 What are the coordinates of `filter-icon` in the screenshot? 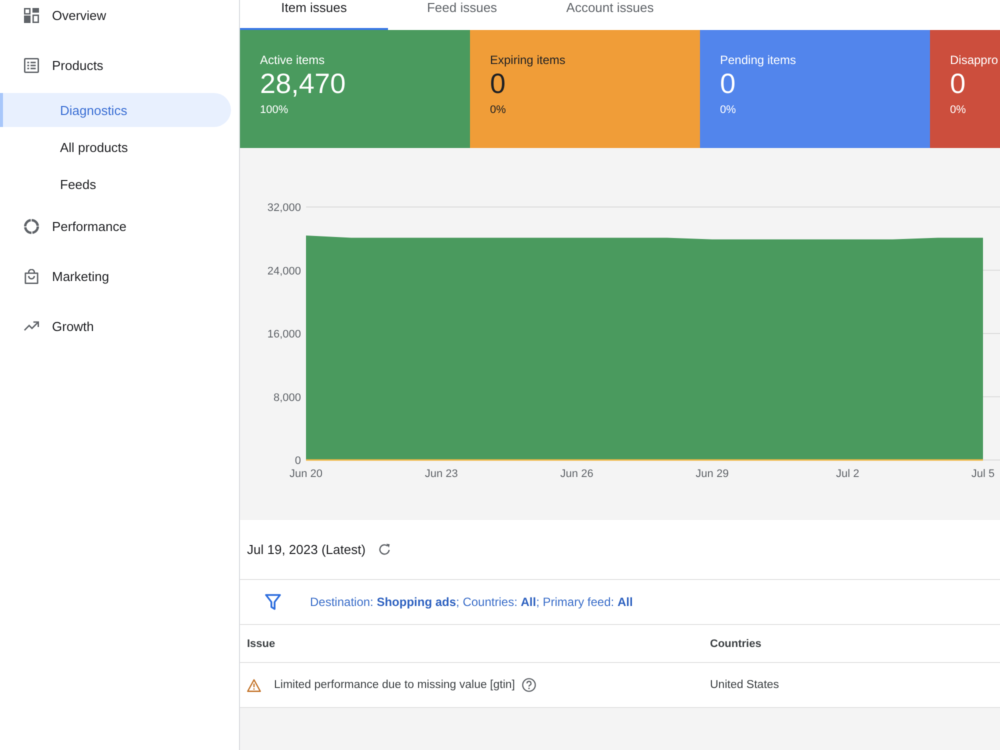 It's located at (273, 602).